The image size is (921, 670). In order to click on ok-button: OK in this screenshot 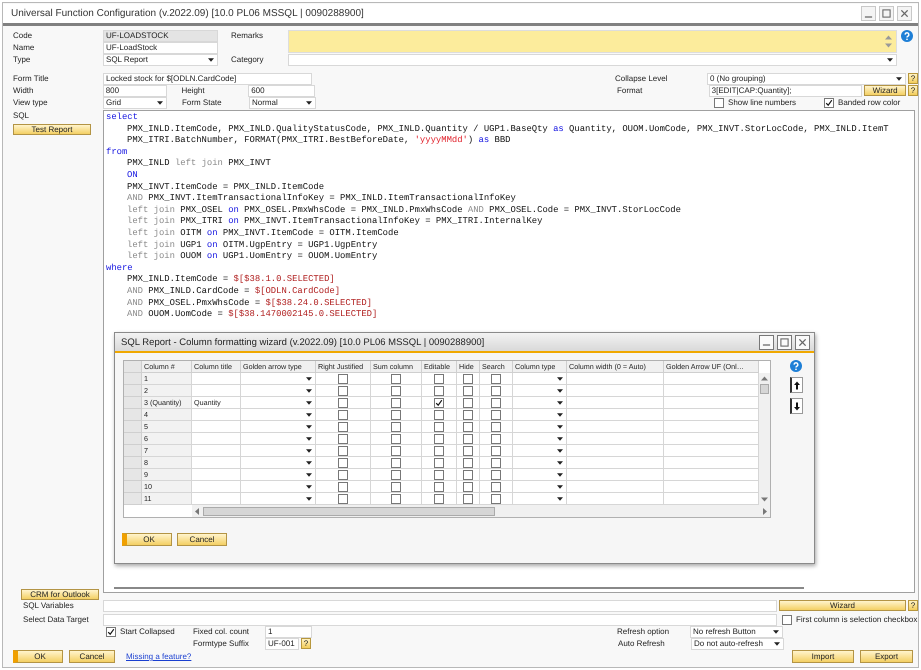, I will do `click(38, 656)`.